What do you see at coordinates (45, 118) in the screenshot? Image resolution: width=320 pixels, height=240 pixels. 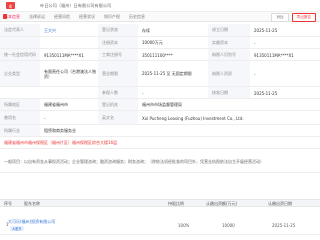 I see `value-former-name: -` at bounding box center [45, 118].